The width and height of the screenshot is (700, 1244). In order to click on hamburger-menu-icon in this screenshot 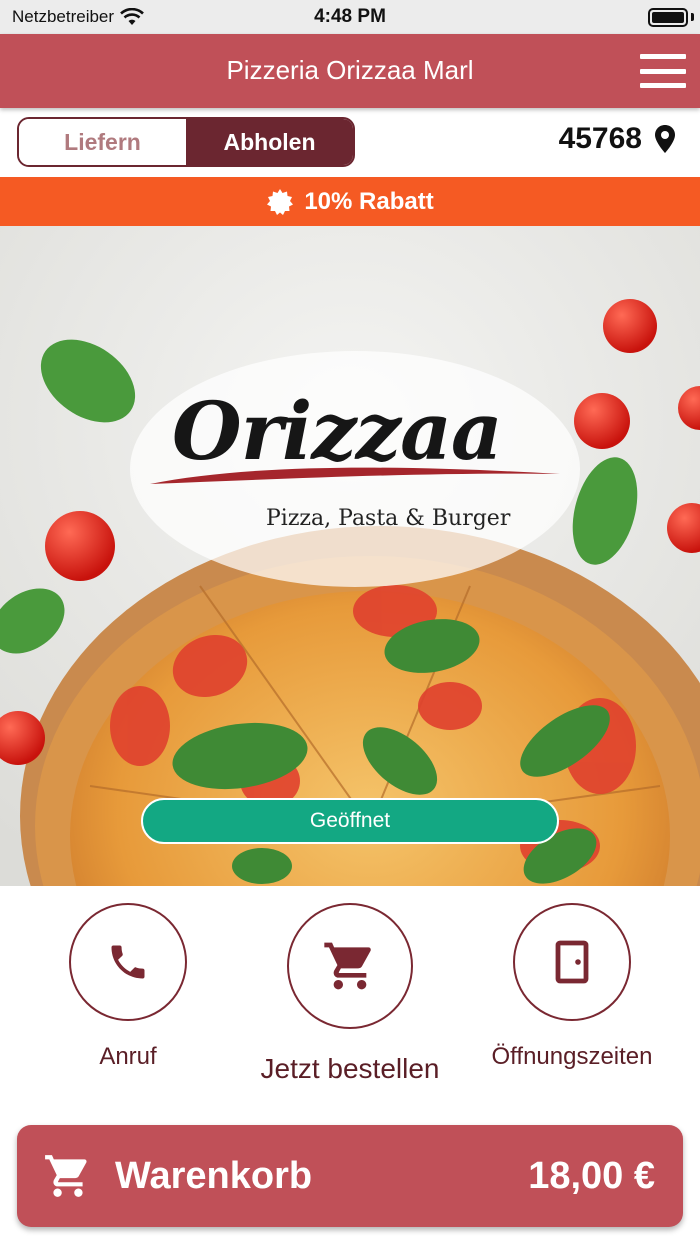, I will do `click(663, 71)`.